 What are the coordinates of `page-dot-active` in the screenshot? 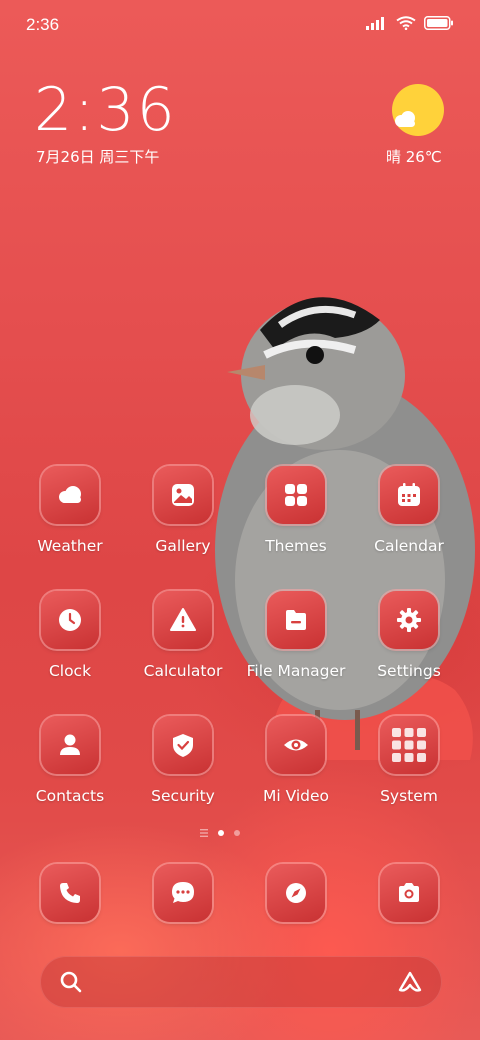 It's located at (221, 833).